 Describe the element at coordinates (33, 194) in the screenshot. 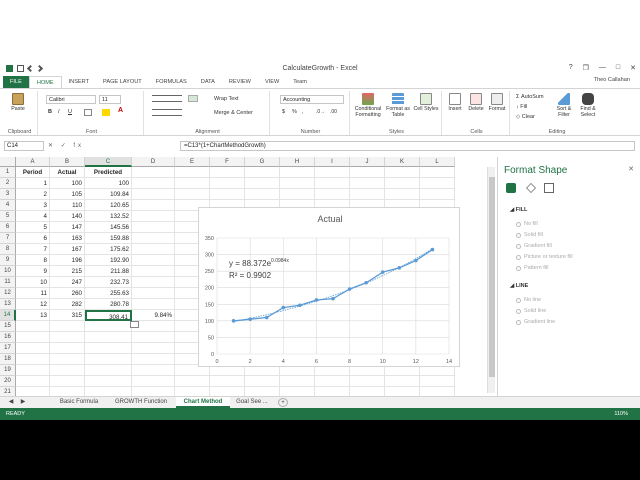

I see `table-cell: 2` at that location.